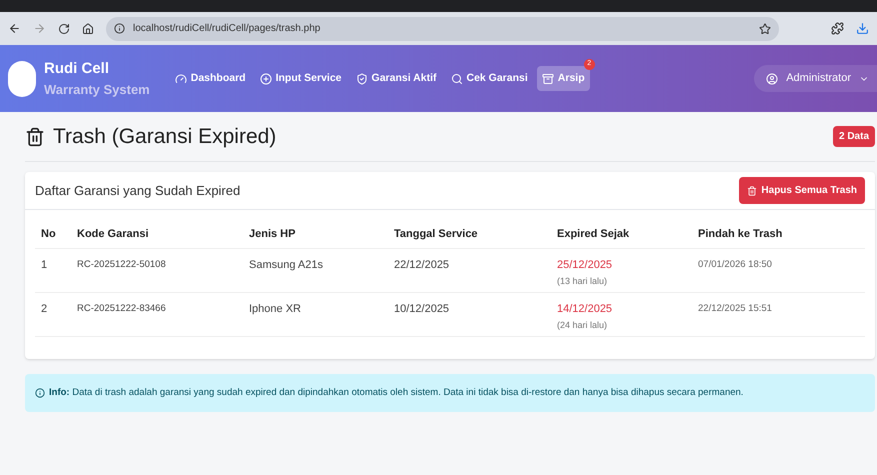  Describe the element at coordinates (765, 28) in the screenshot. I see `bookmark-icon` at that location.